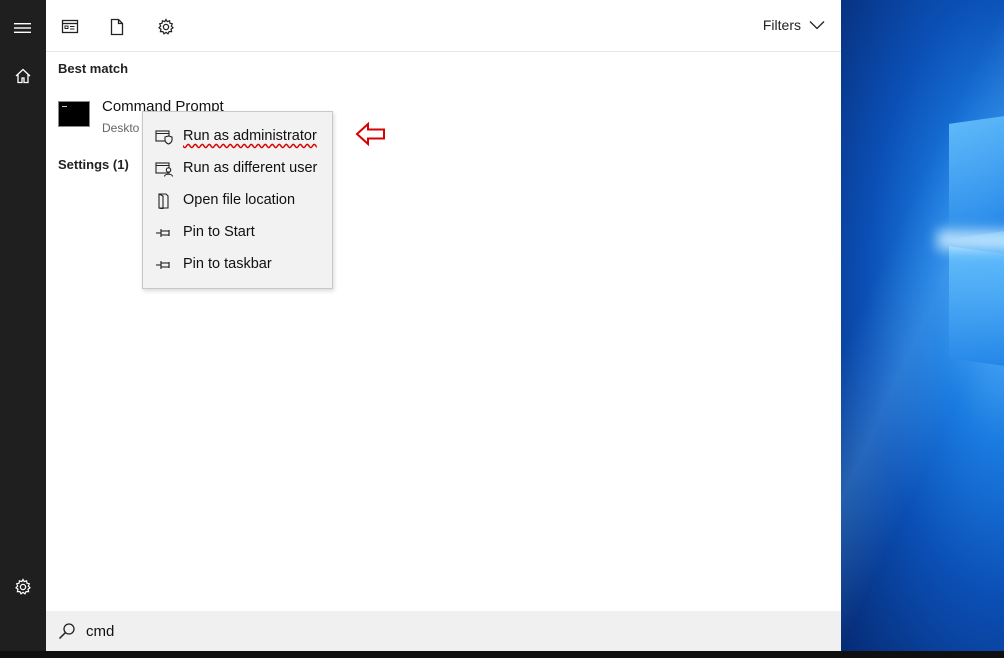 This screenshot has width=1004, height=658. I want to click on start-left-rail, so click(23, 325).